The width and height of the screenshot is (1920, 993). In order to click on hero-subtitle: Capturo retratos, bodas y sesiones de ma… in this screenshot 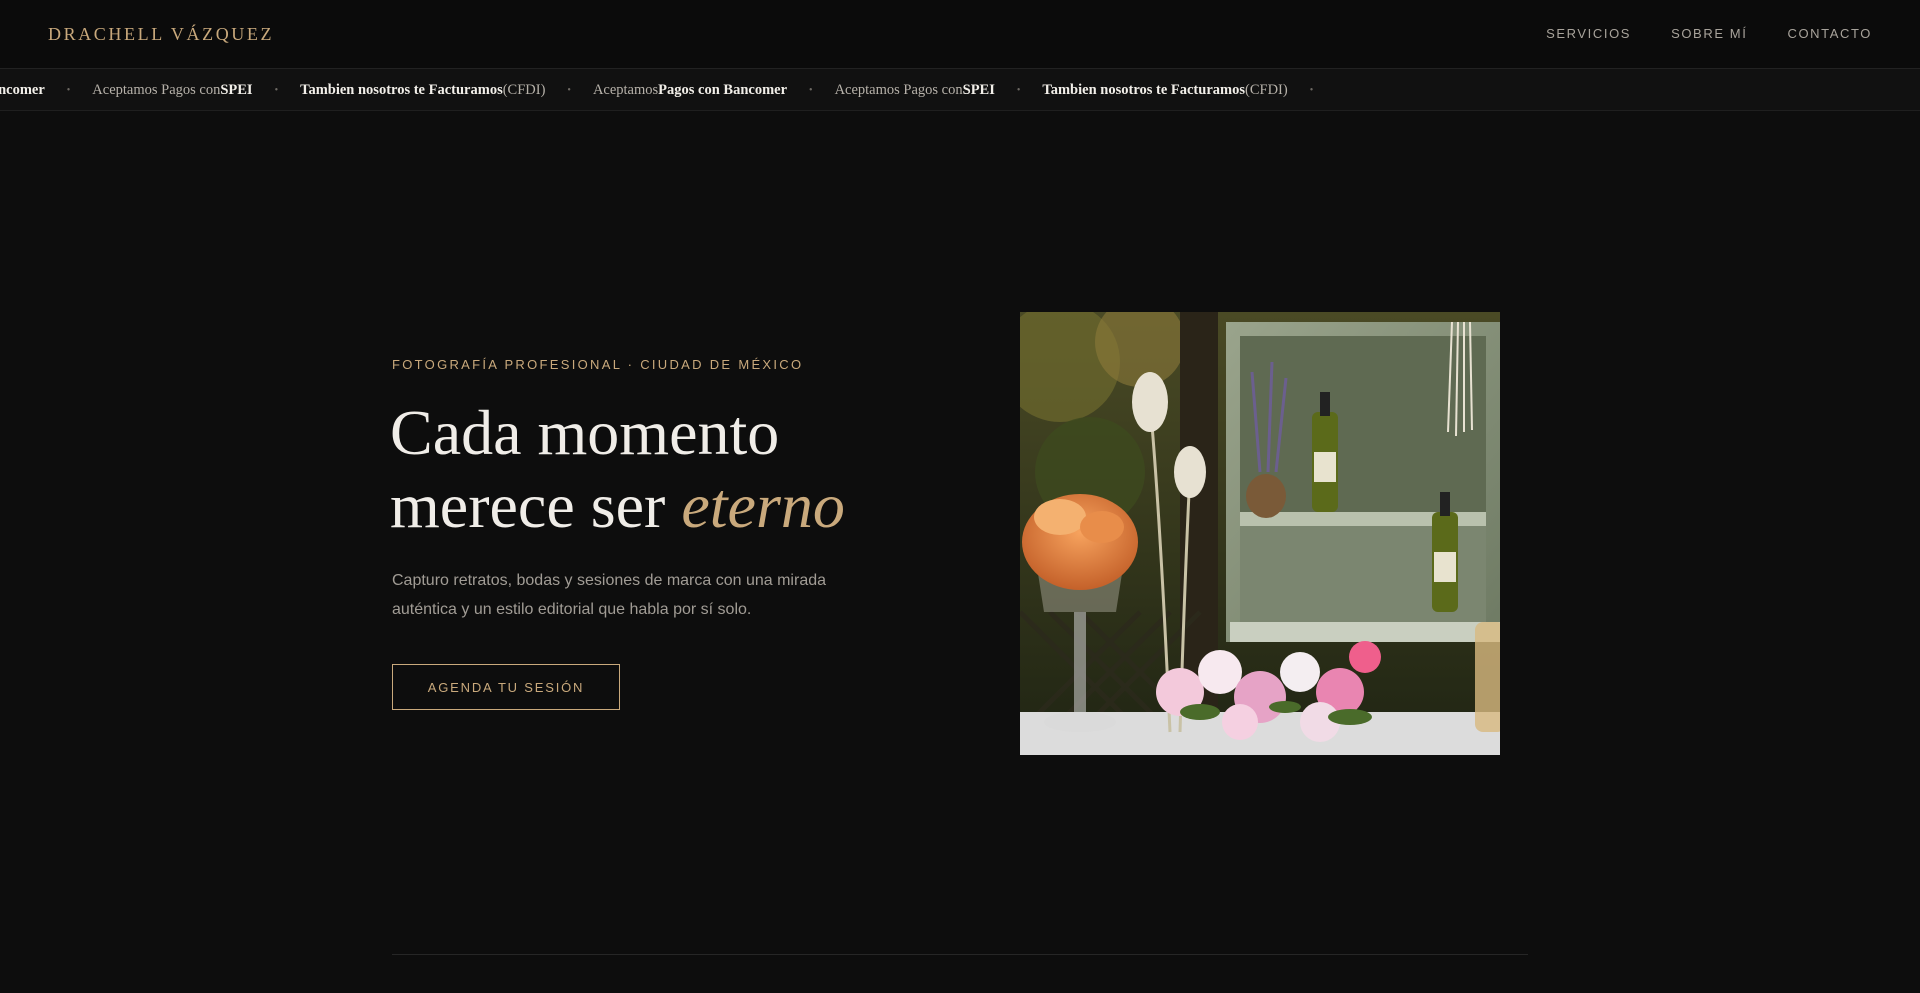, I will do `click(609, 595)`.